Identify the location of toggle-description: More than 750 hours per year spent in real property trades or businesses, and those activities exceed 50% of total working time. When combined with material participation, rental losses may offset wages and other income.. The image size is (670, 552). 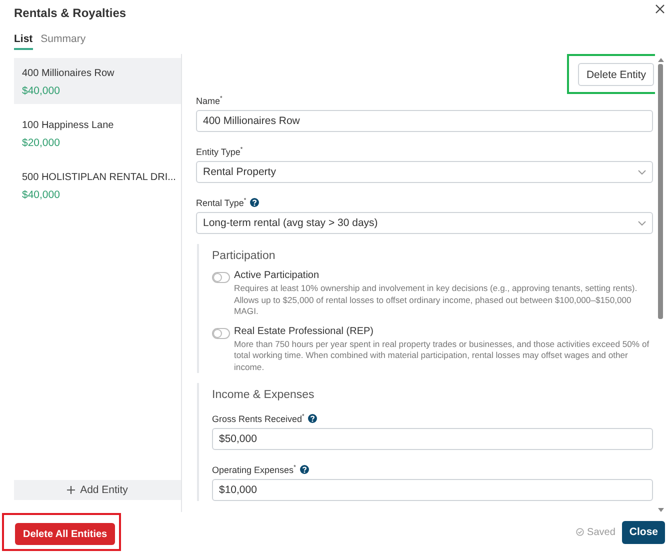
(442, 355).